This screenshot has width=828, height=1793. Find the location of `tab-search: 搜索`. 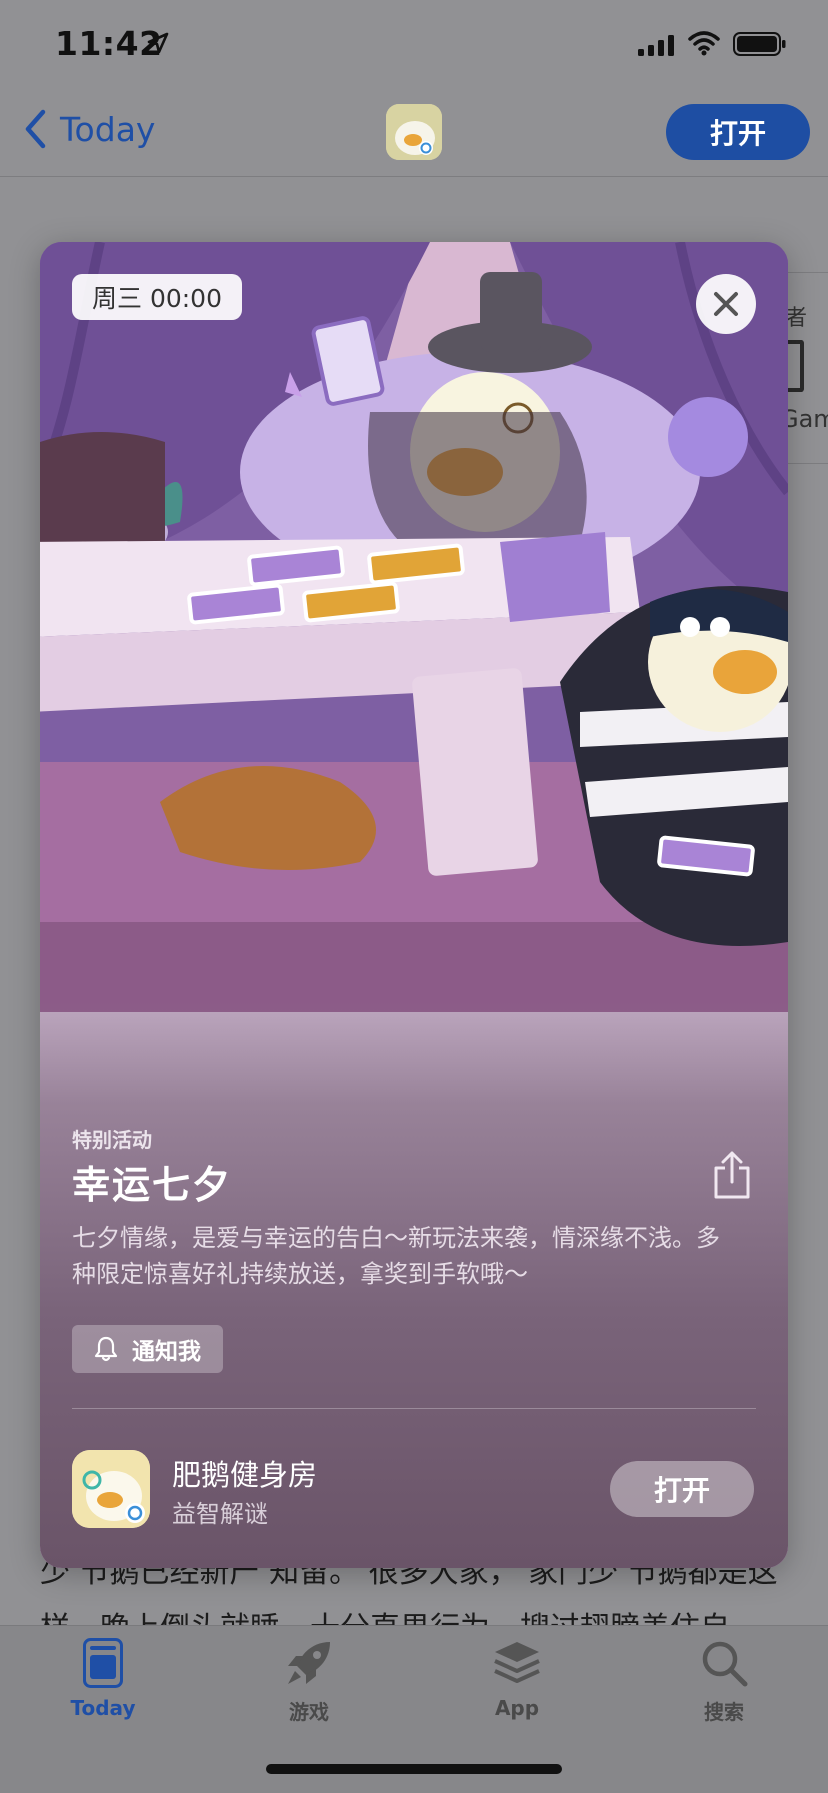

tab-search: 搜索 is located at coordinates (724, 1681).